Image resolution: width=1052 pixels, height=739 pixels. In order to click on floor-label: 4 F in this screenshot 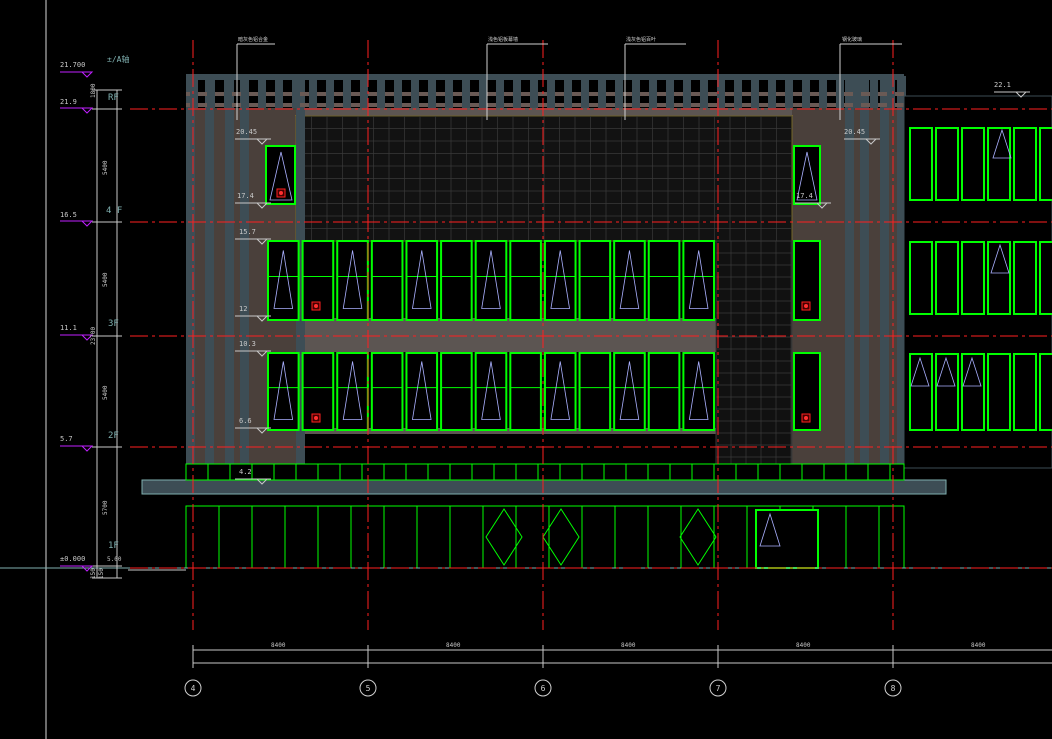, I will do `click(114, 211)`.